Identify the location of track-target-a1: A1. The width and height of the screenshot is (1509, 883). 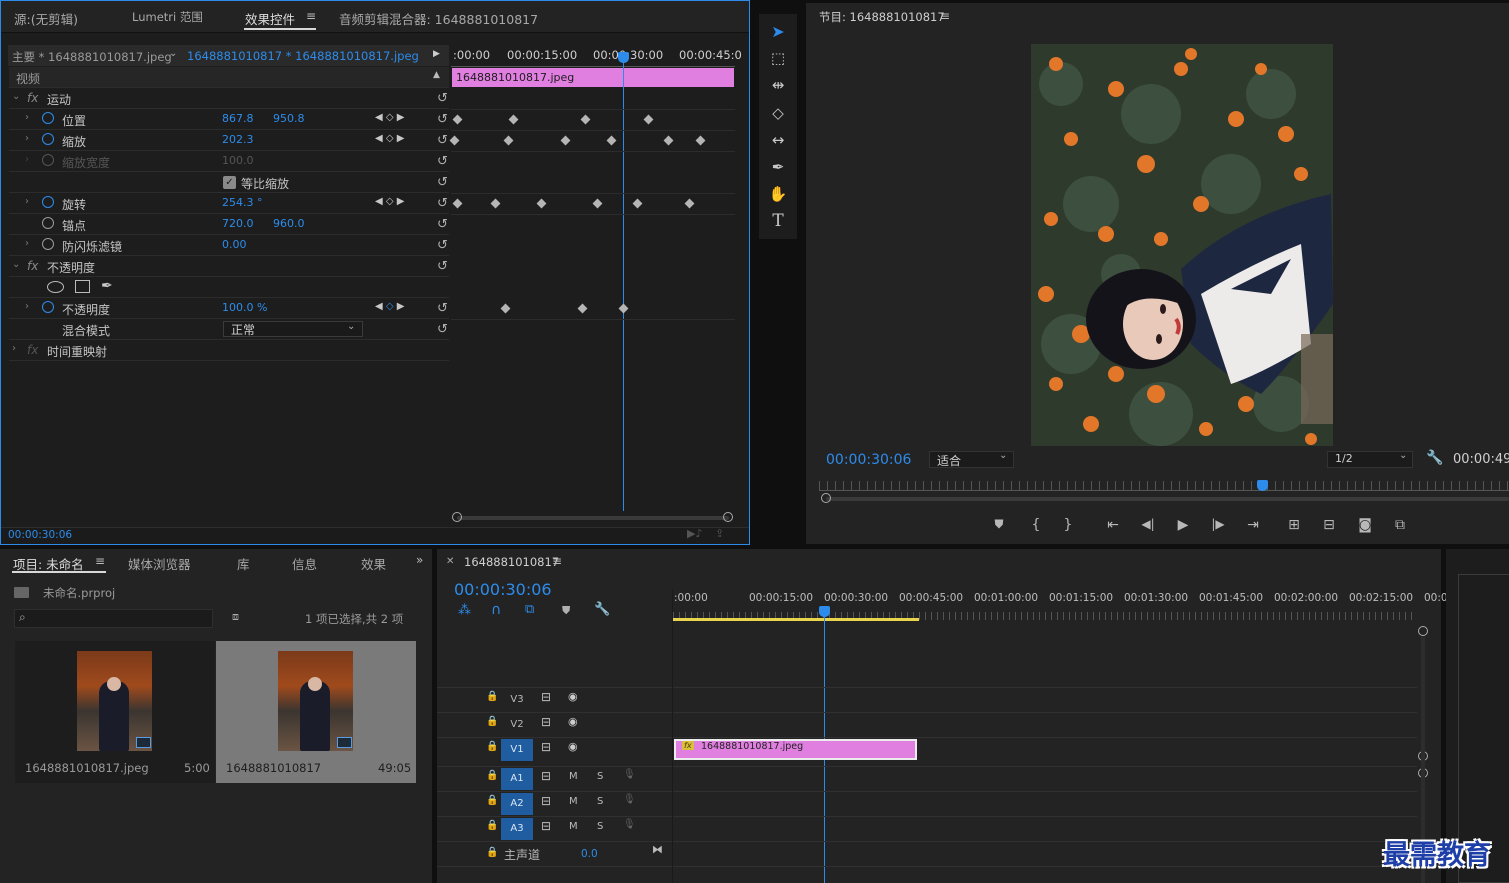
(517, 779).